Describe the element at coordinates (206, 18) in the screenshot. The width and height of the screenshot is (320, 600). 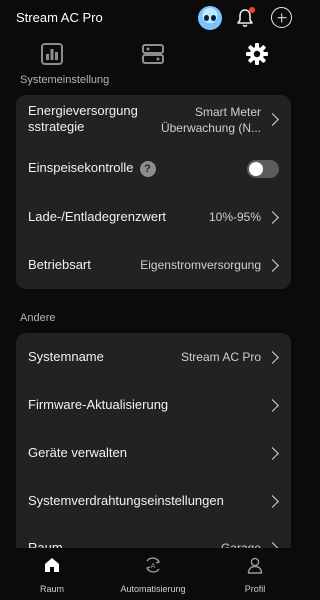
I see `avatar-eye-left` at that location.